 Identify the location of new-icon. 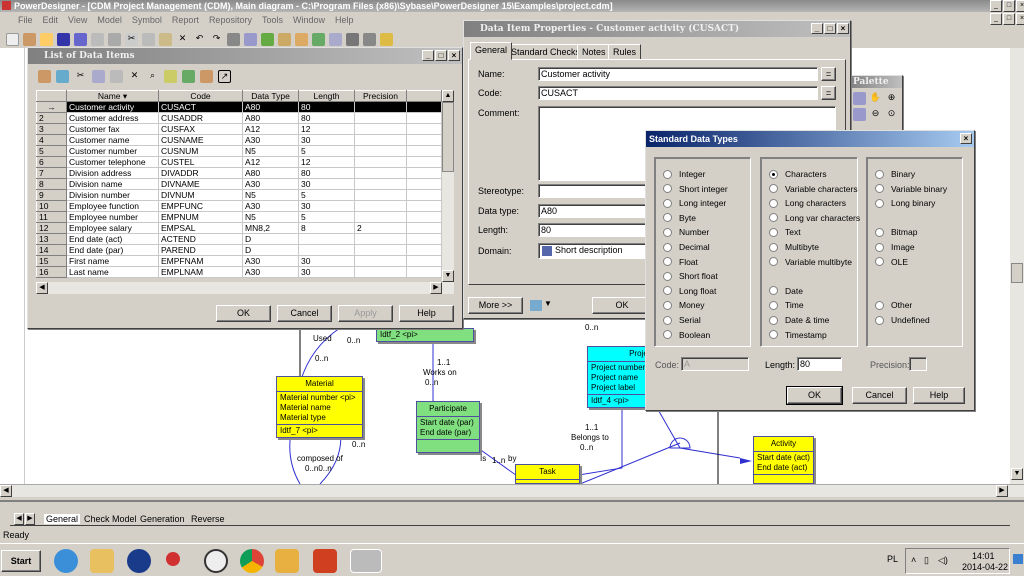
(12, 39).